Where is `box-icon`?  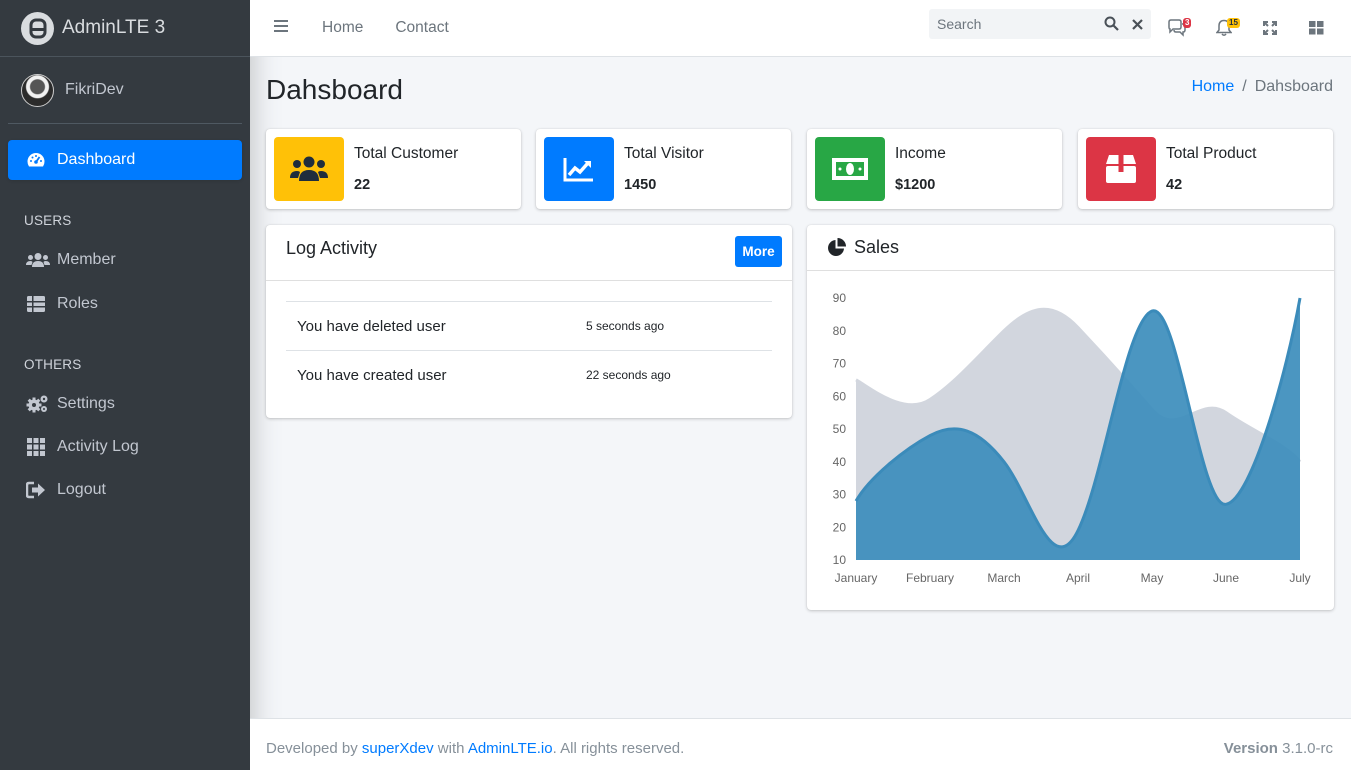
box-icon is located at coordinates (1121, 169).